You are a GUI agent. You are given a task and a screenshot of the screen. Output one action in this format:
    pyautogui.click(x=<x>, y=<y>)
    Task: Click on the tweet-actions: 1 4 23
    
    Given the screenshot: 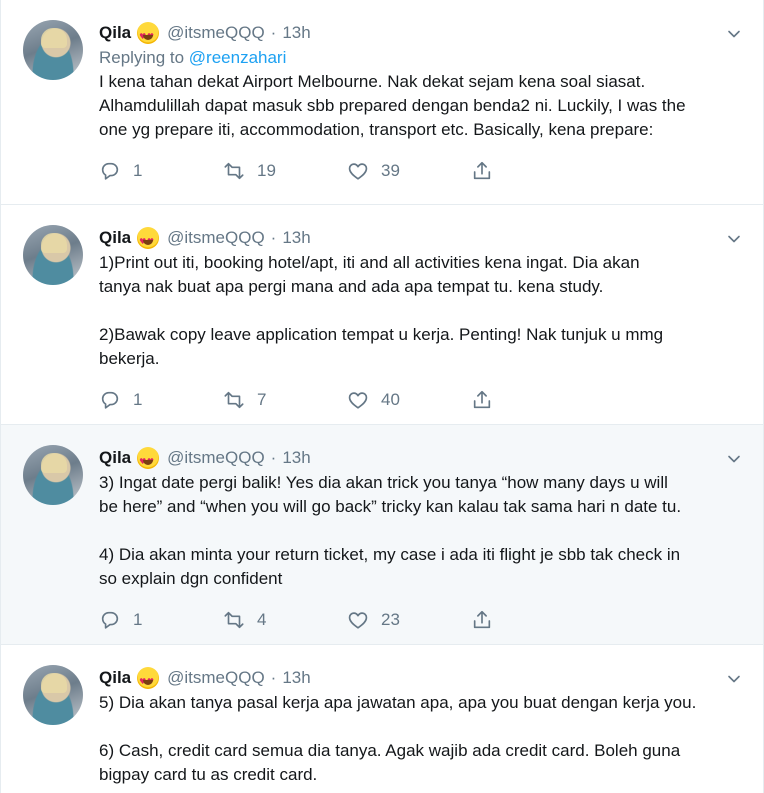 What is the action you would take?
    pyautogui.click(x=420, y=620)
    